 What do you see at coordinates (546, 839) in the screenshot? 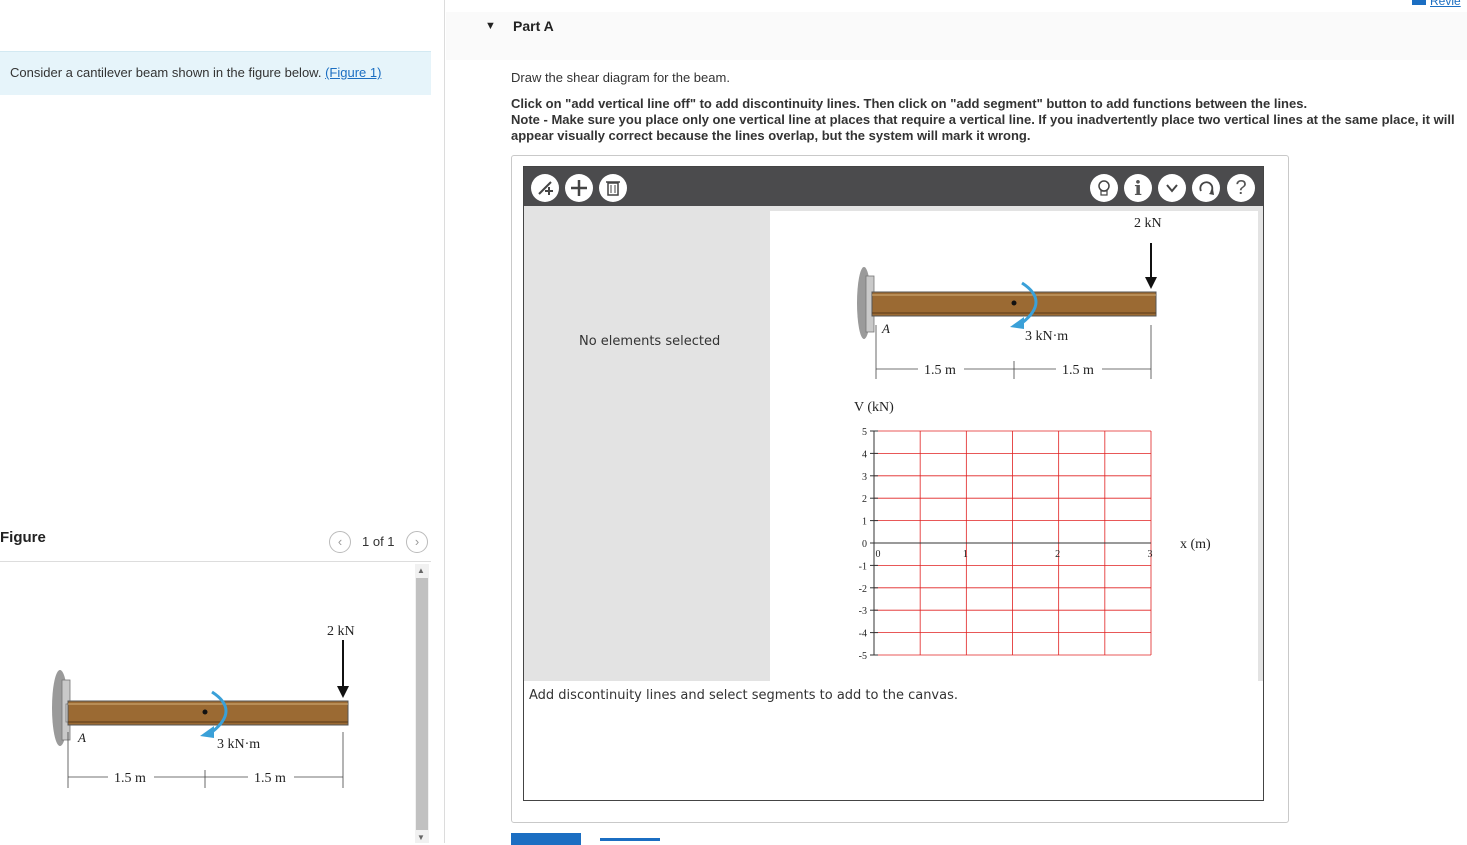
I see `submit-button` at bounding box center [546, 839].